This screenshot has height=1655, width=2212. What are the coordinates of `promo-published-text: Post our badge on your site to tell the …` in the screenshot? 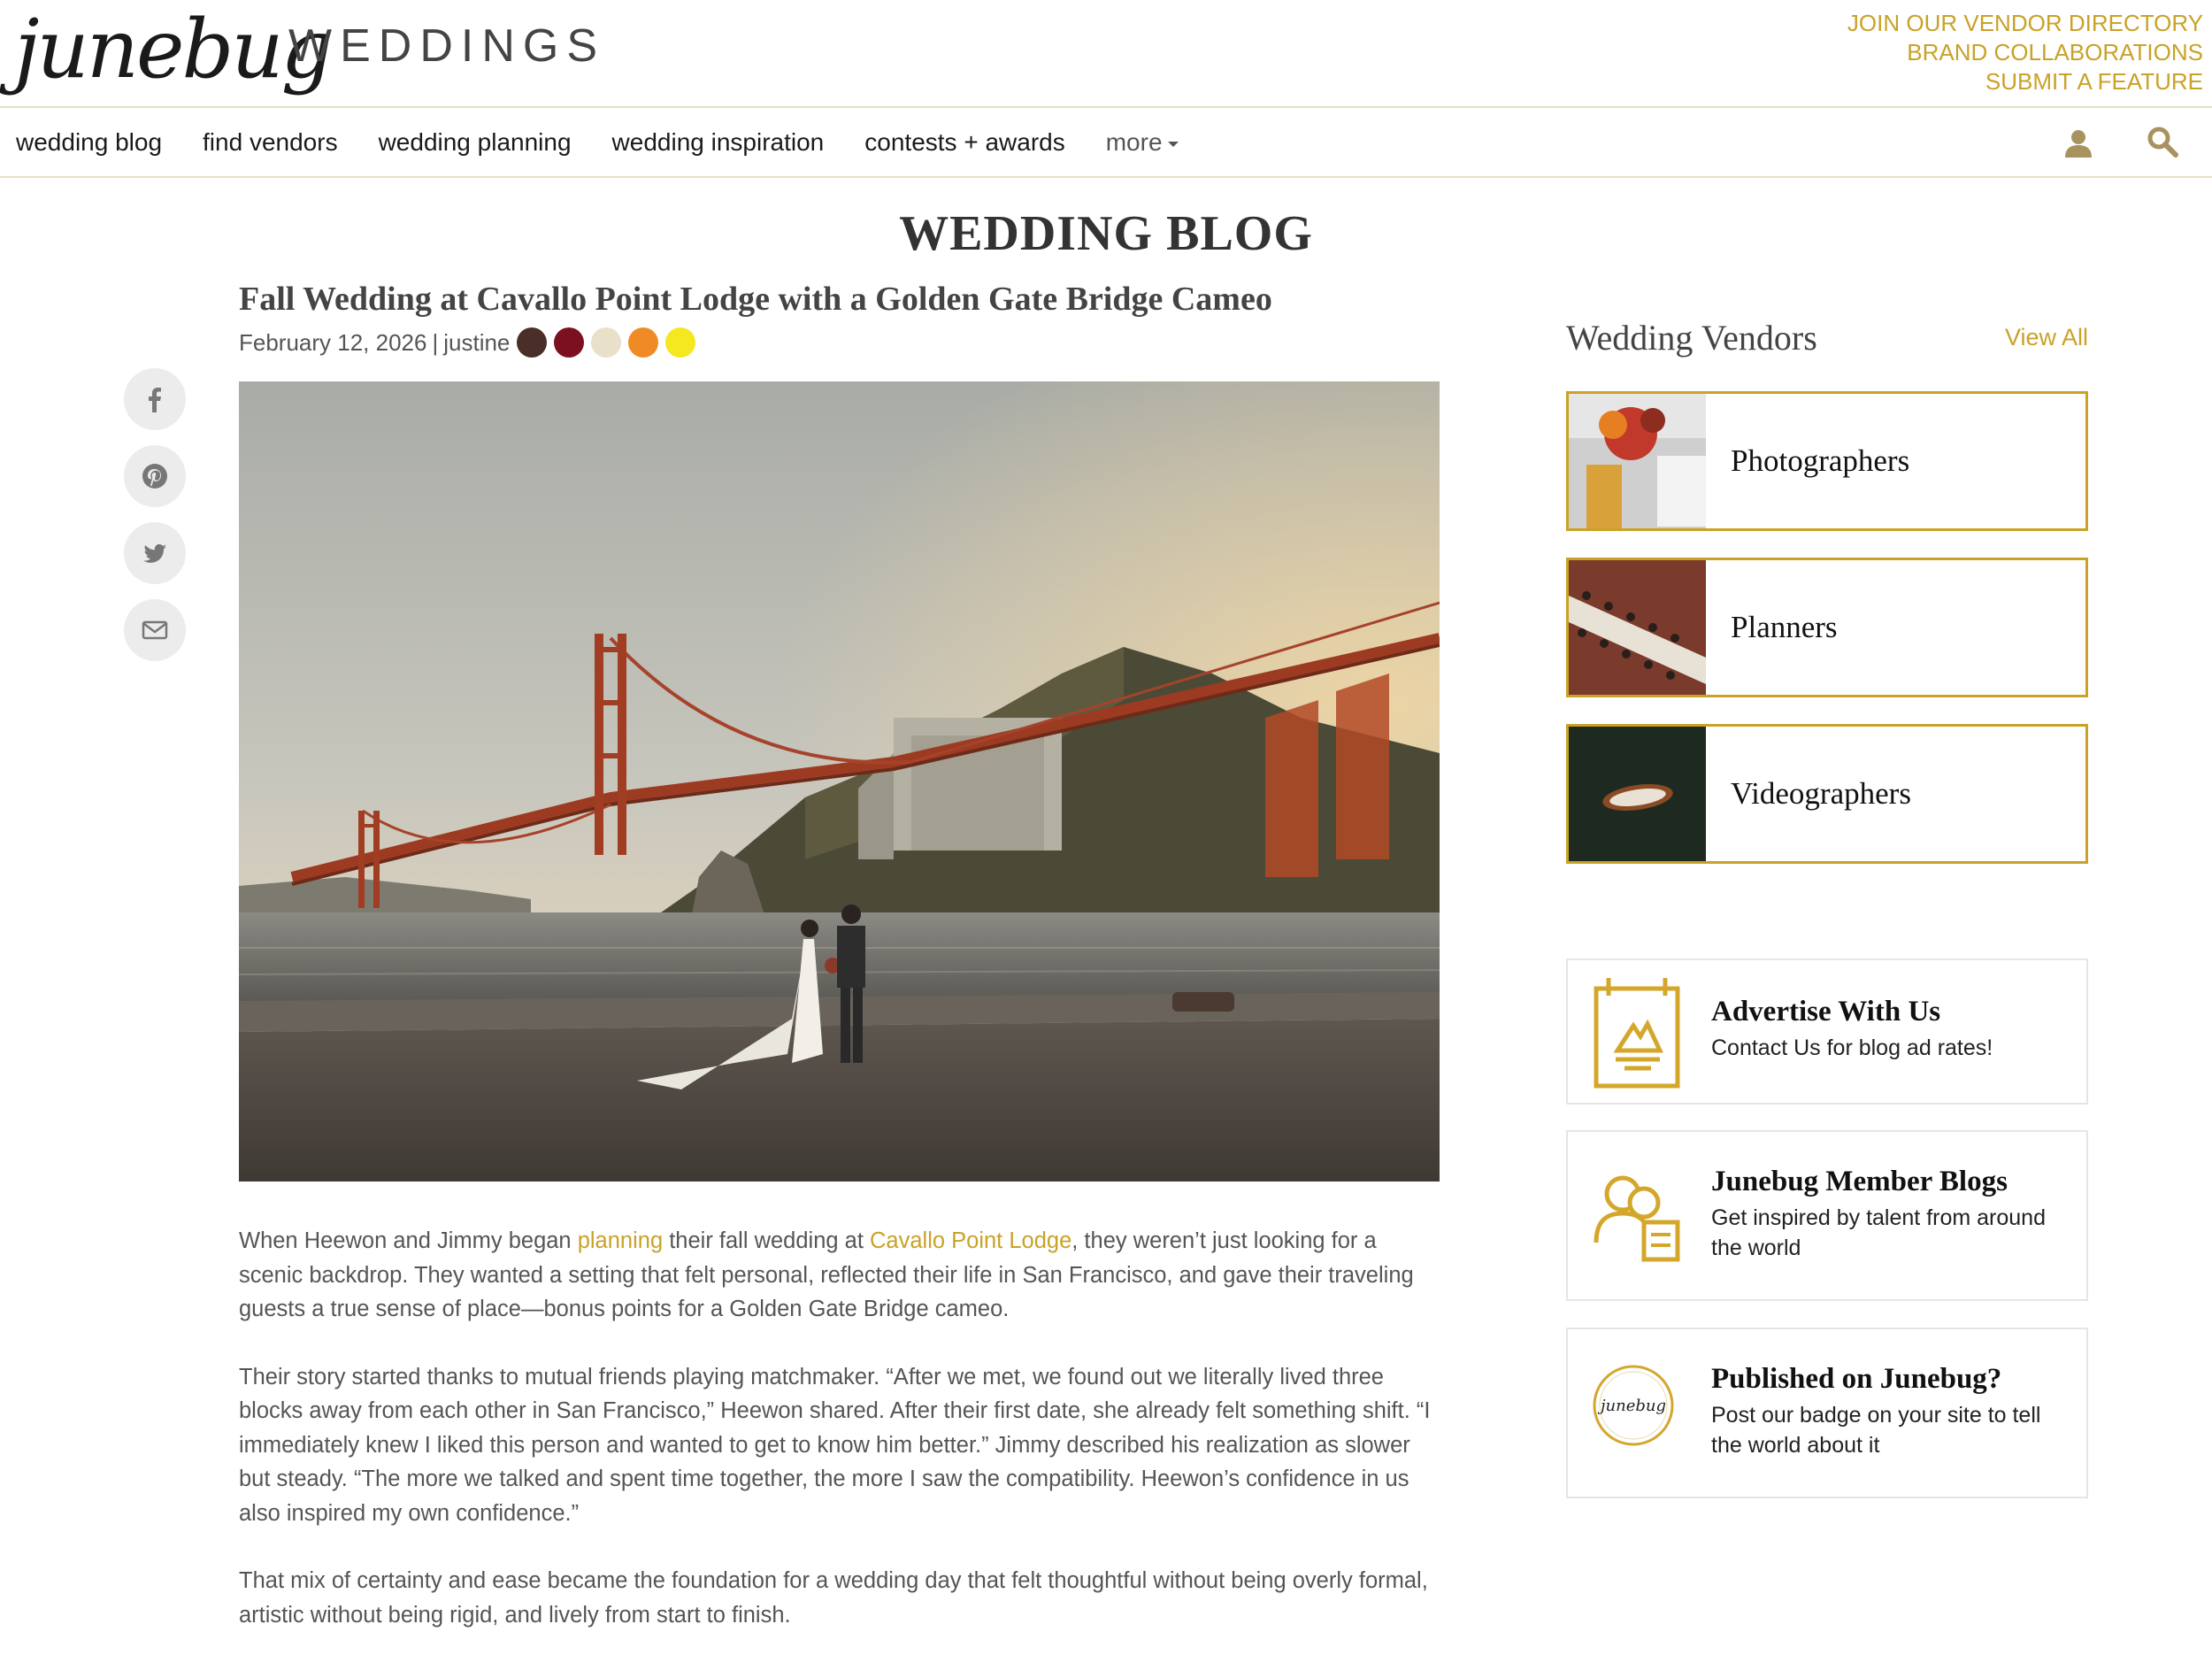 It's located at (1876, 1430).